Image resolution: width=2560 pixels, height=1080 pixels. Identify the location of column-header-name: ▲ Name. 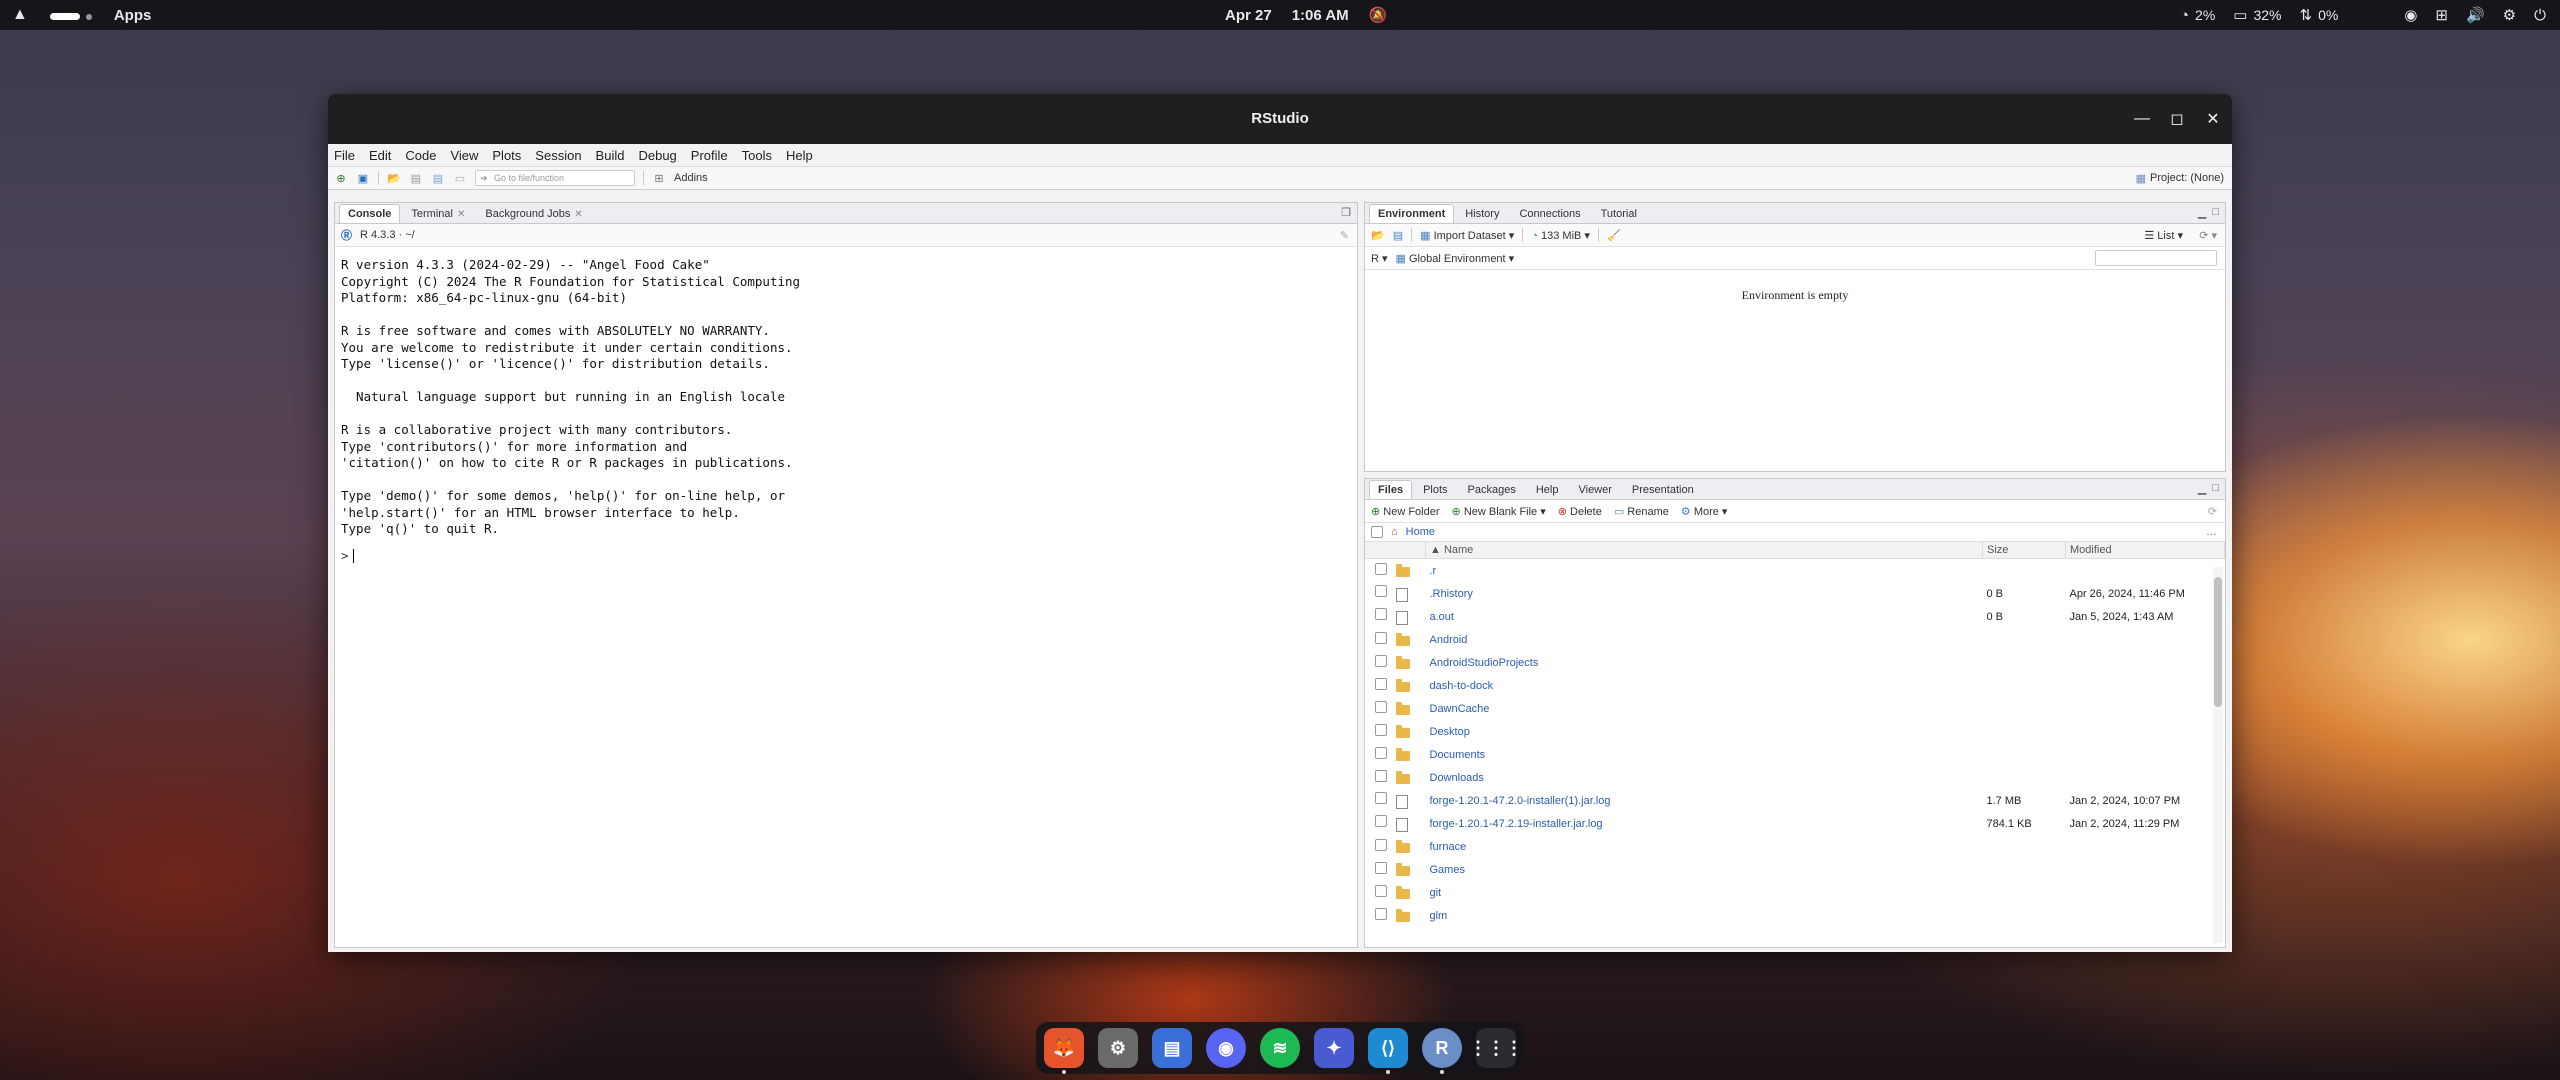
(1704, 550).